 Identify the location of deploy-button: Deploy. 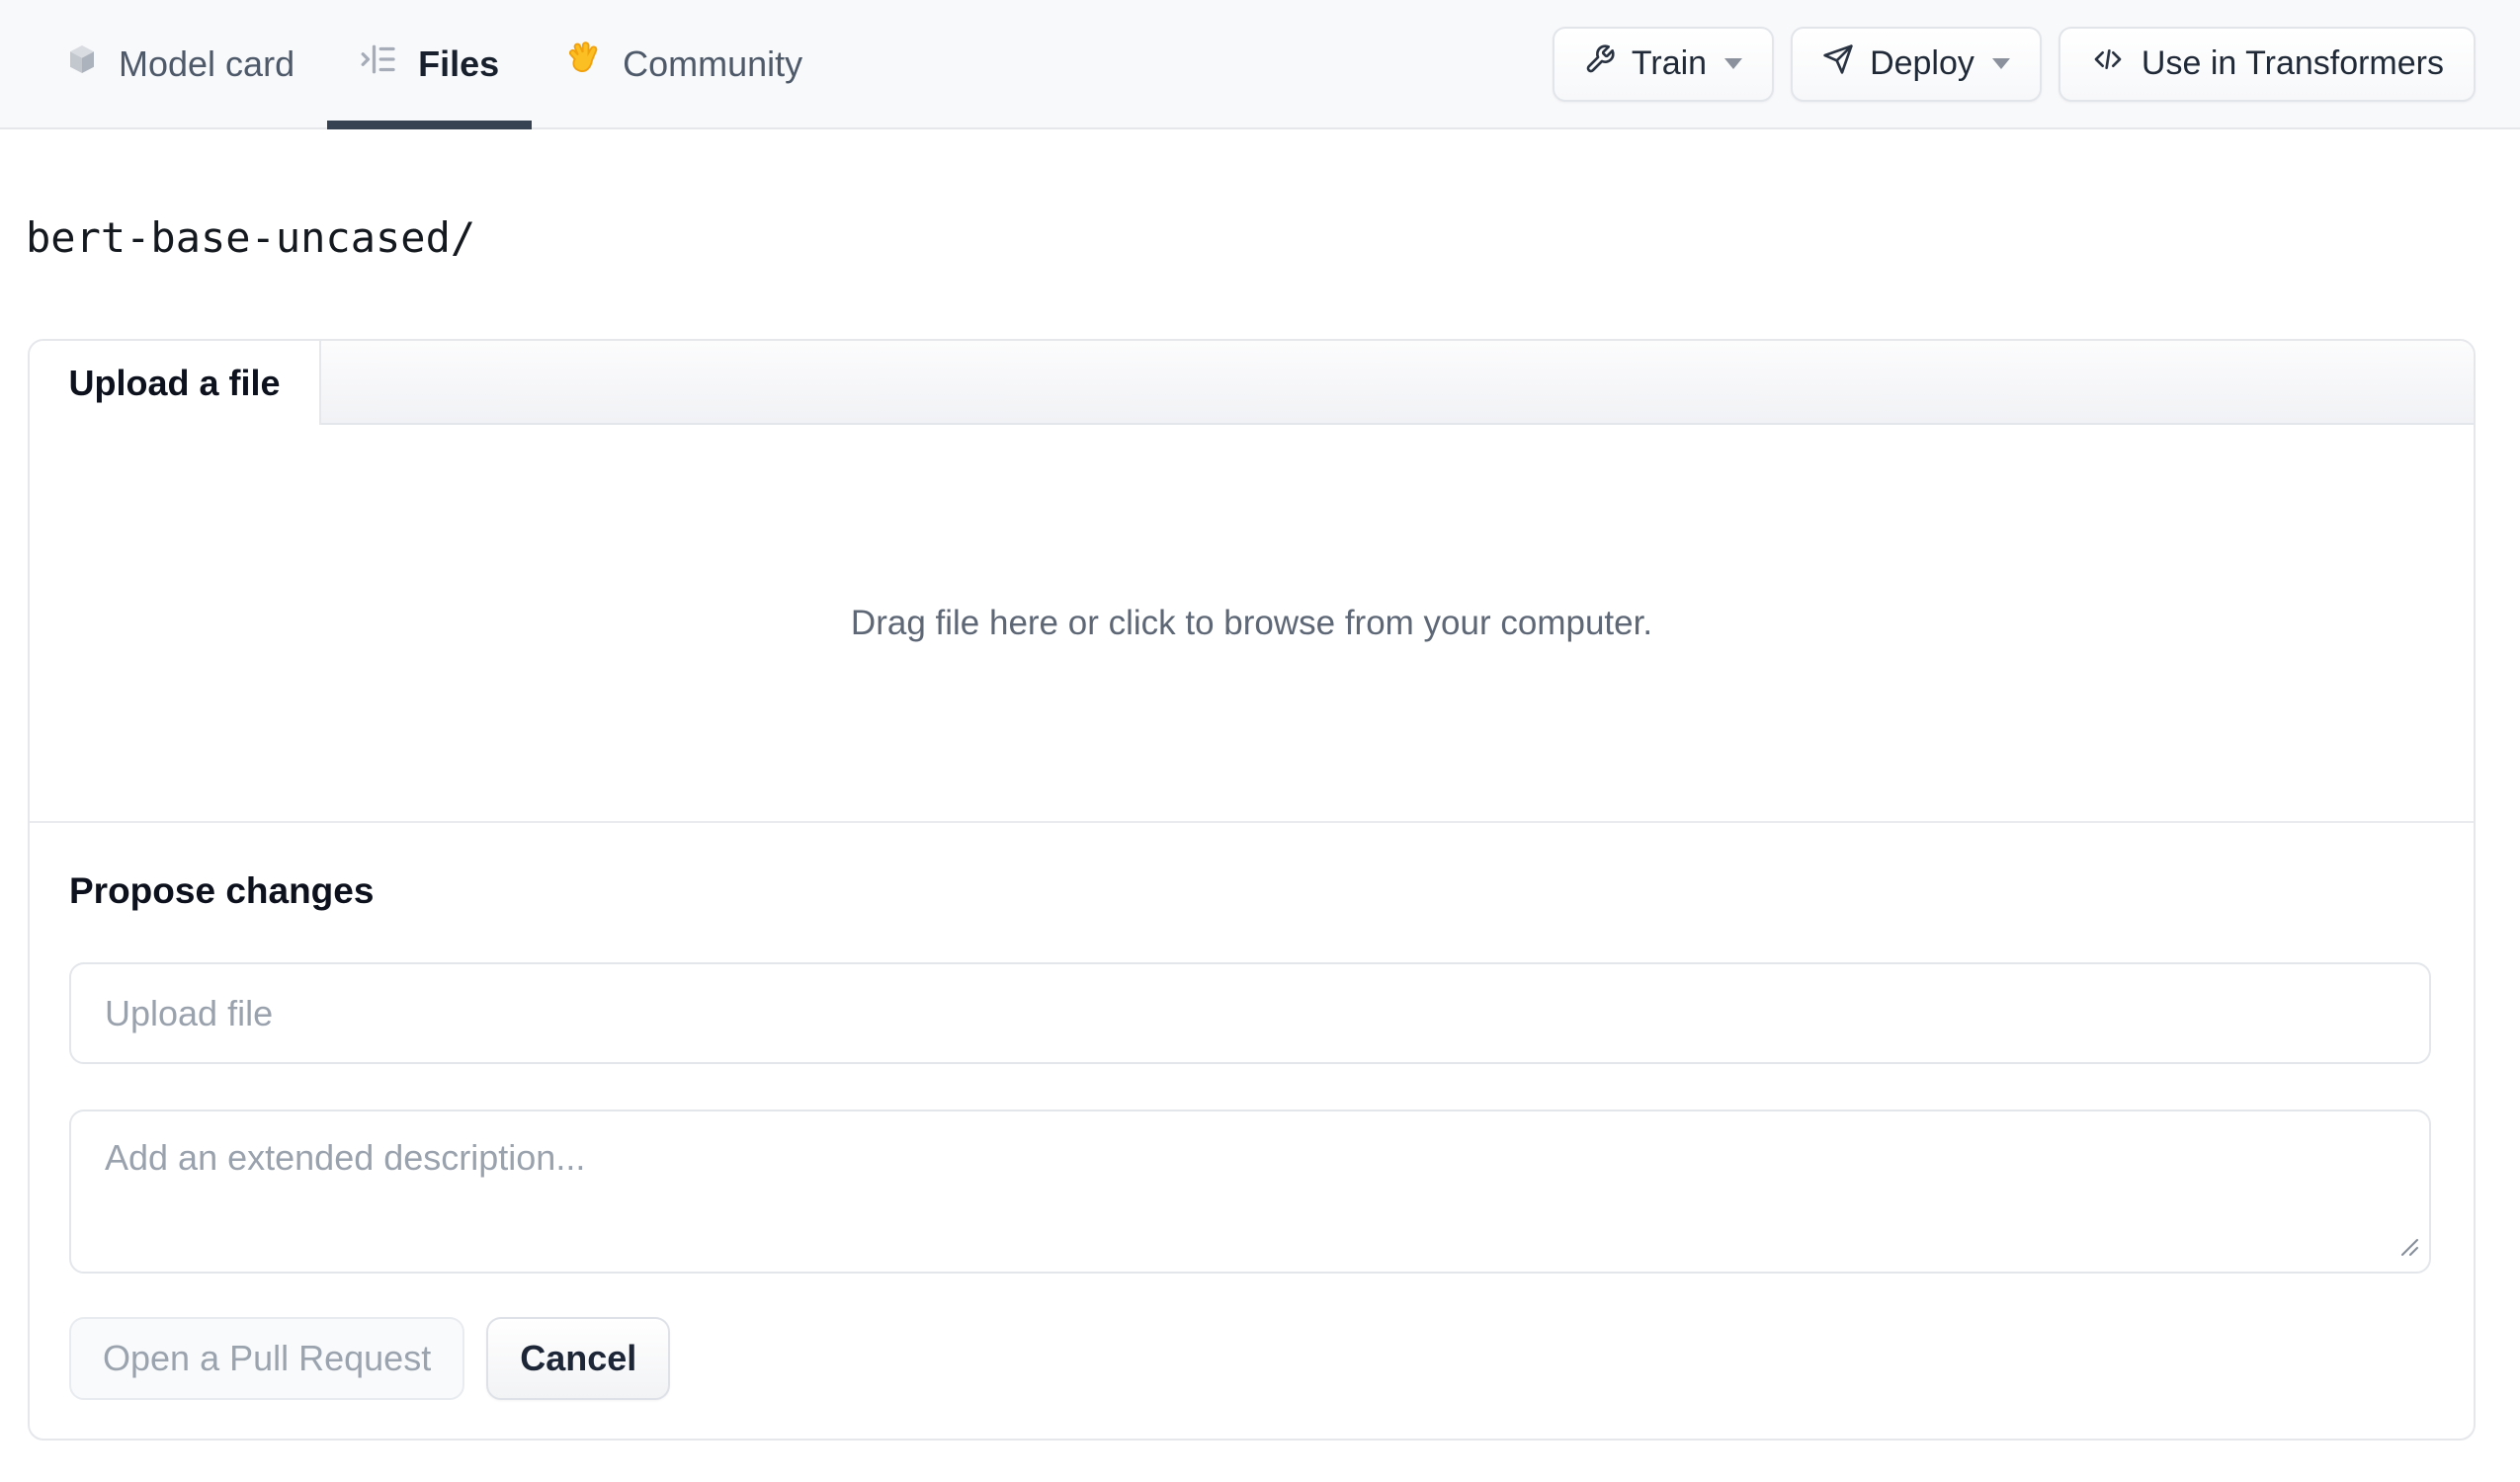
(1916, 64).